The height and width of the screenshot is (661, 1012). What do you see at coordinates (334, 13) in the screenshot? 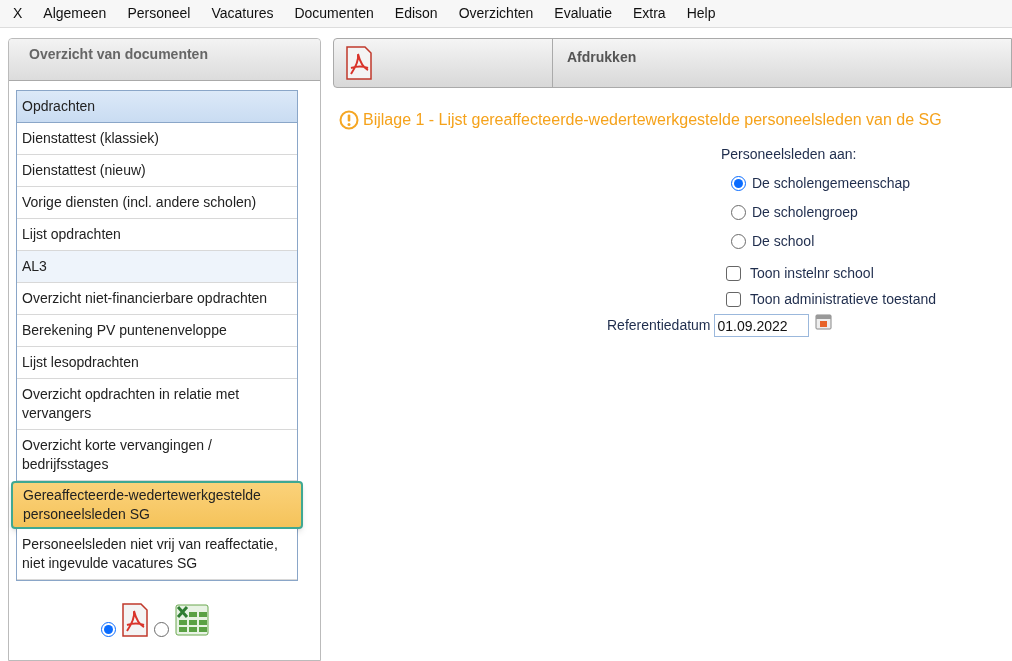
I see `menu-item: Documenten` at bounding box center [334, 13].